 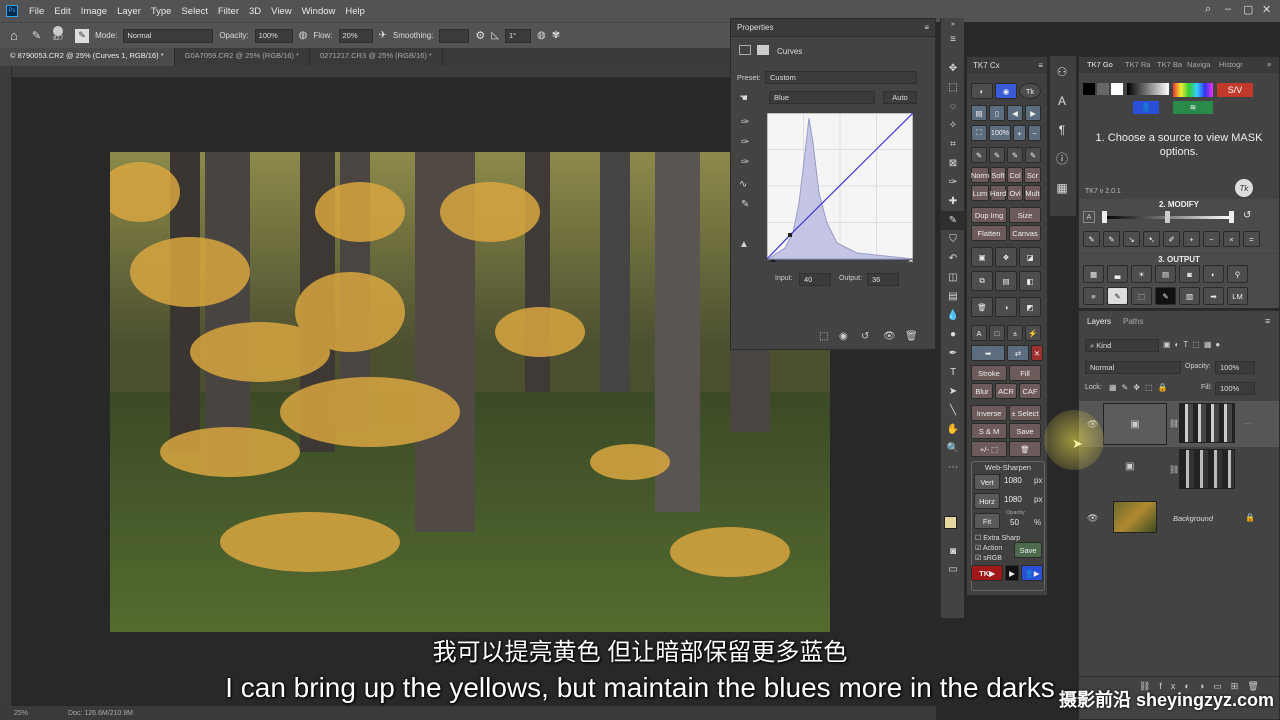 I want to click on output-mask-icon: ◐, so click(x=1213, y=274).